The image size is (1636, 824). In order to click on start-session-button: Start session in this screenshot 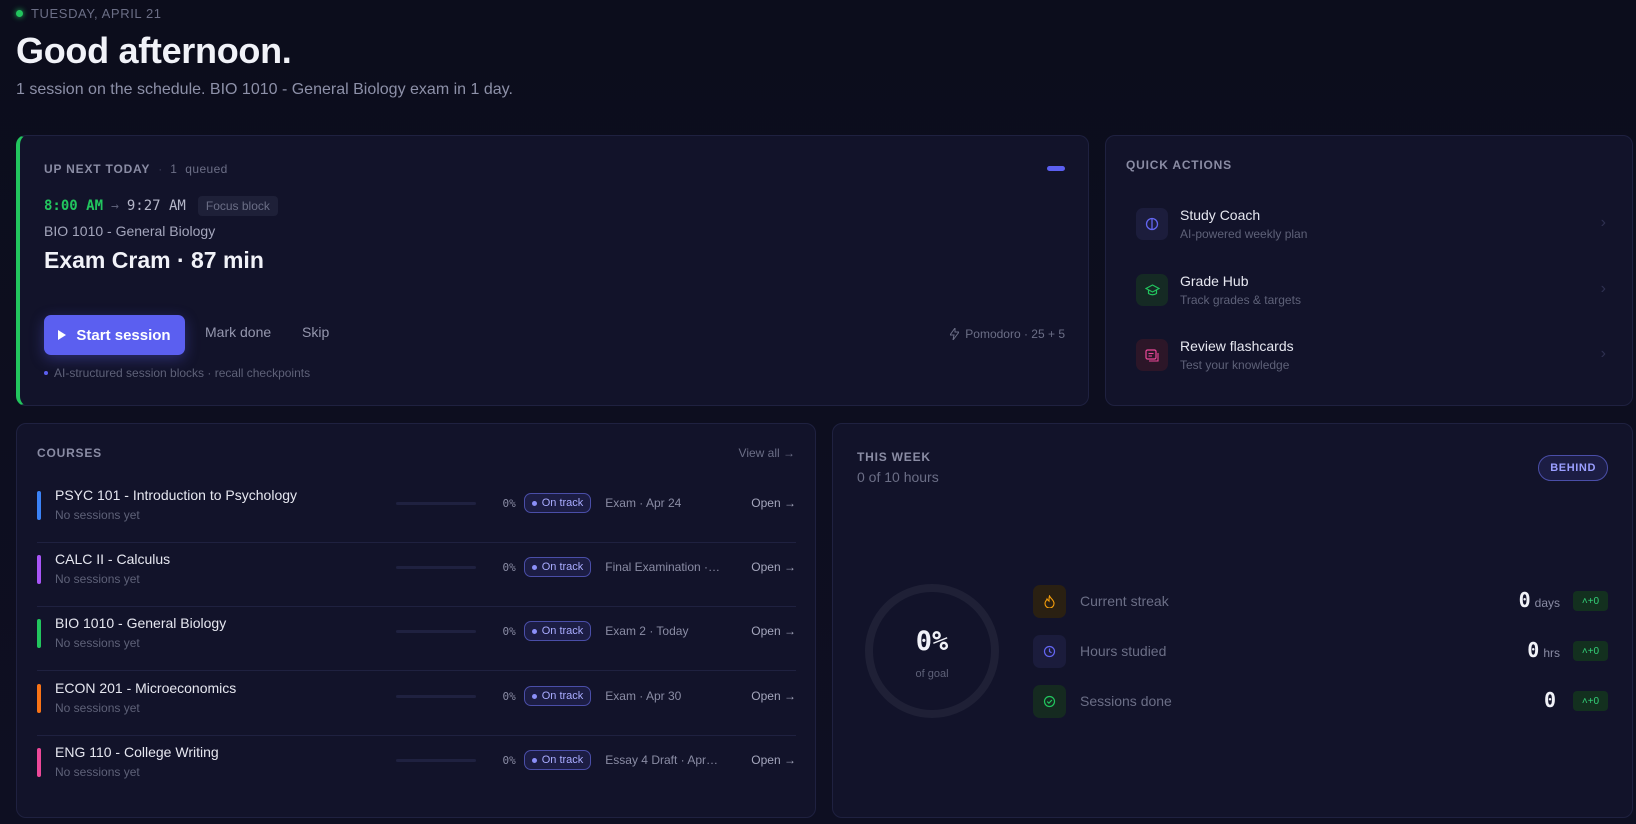, I will do `click(114, 335)`.